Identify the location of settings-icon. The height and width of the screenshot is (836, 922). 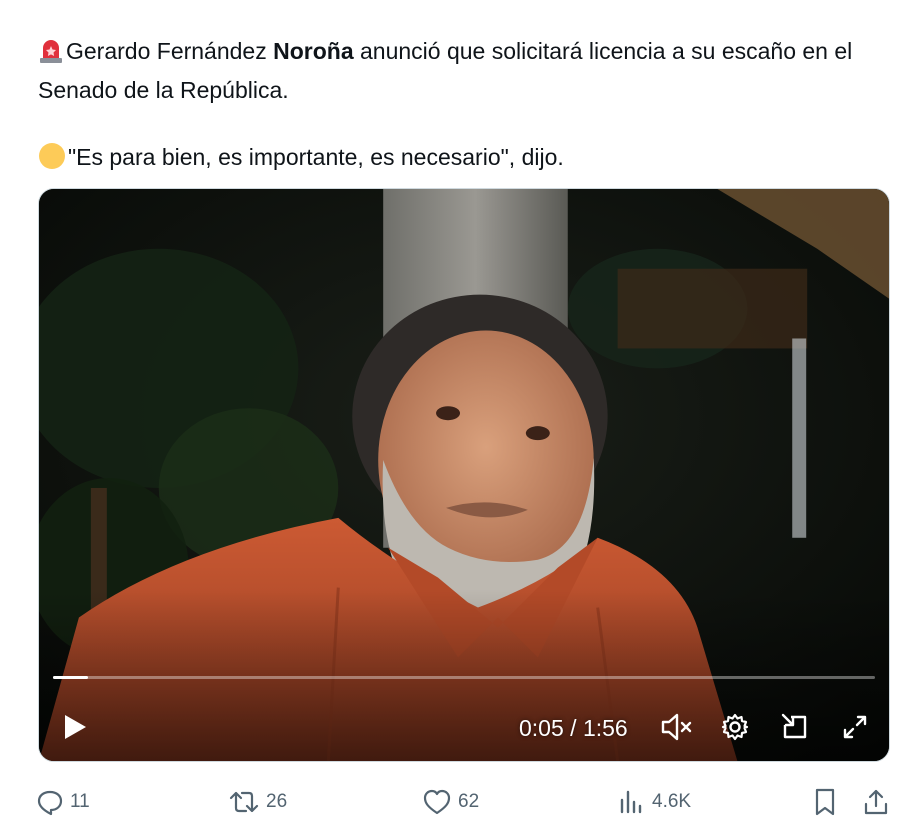
(735, 727).